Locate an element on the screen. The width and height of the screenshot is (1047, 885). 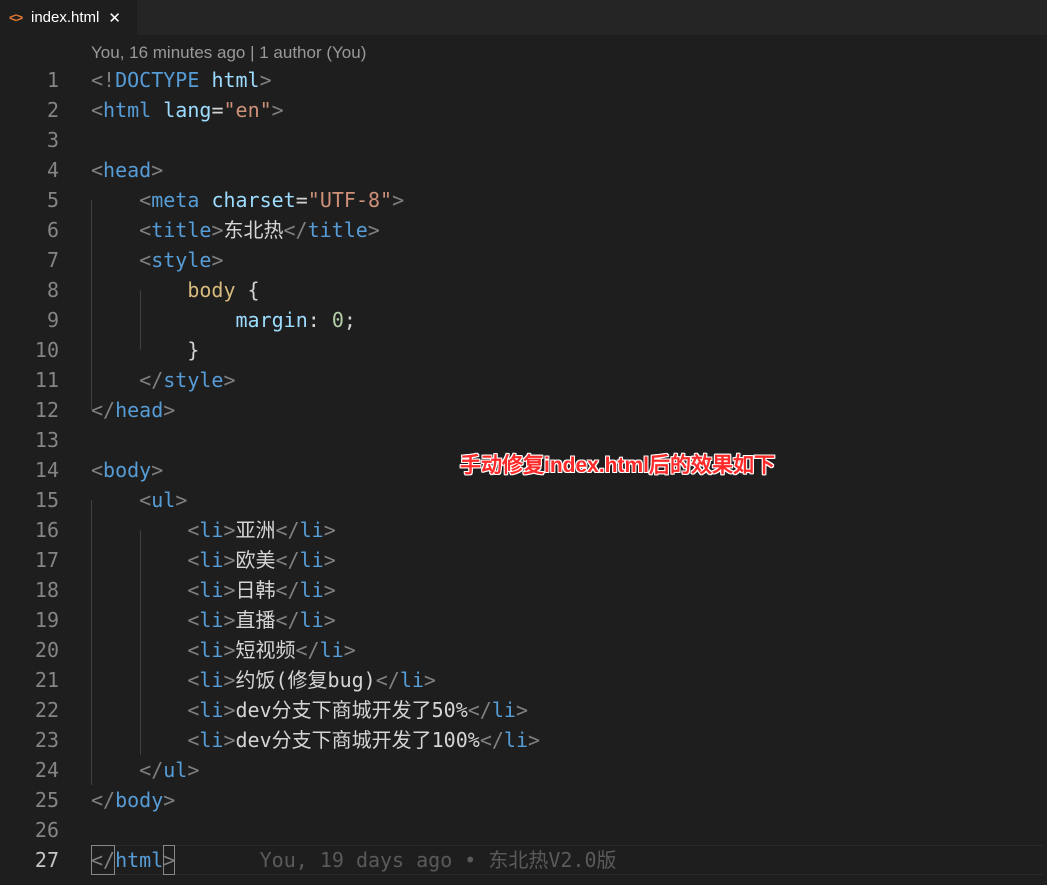
code-line: 26 is located at coordinates (523, 830).